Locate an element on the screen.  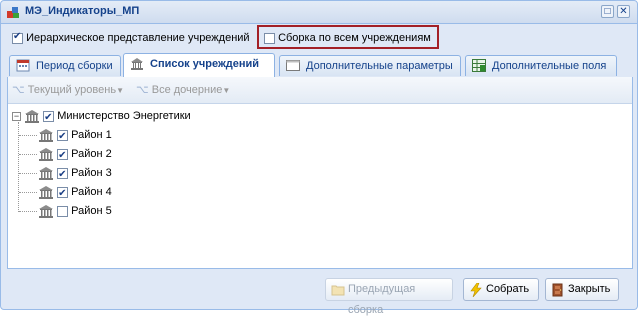
tab-institutions: Список учреждений is located at coordinates (199, 65).